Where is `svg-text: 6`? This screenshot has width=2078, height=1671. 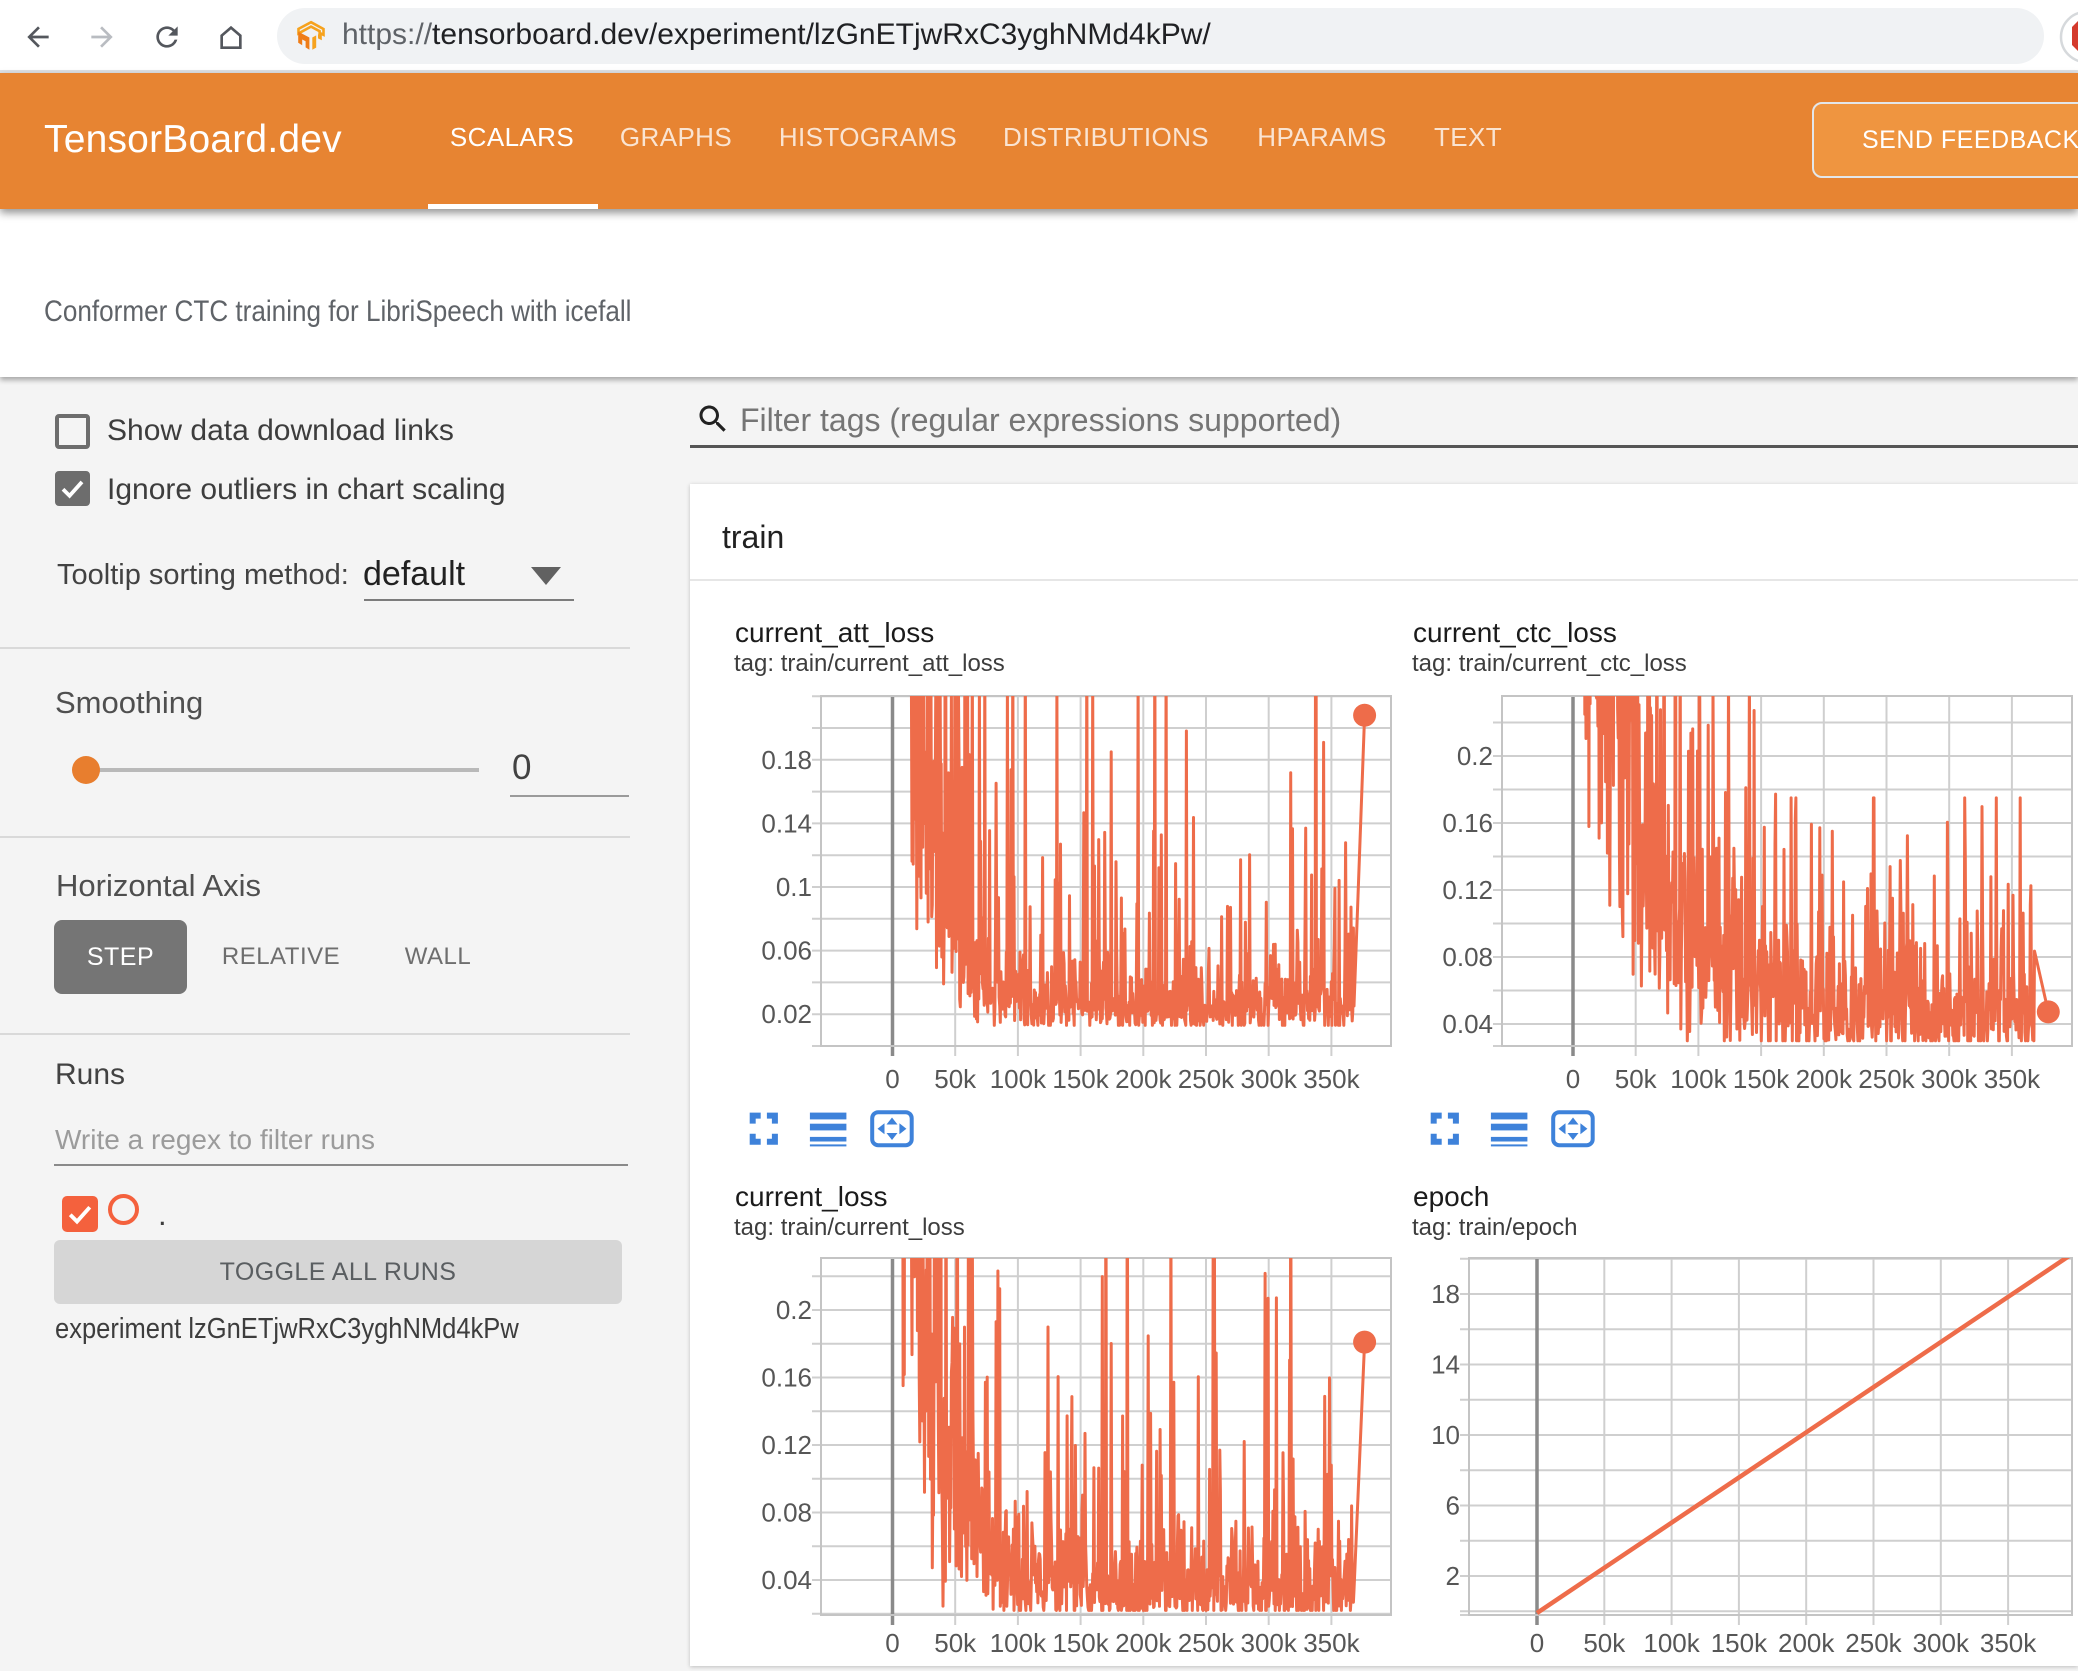 svg-text: 6 is located at coordinates (1453, 1506).